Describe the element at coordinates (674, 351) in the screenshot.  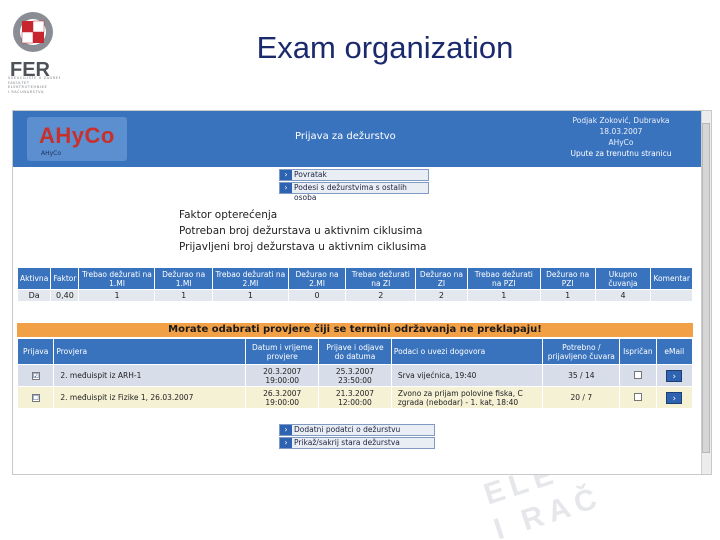
I see `col-header: eMail` at that location.